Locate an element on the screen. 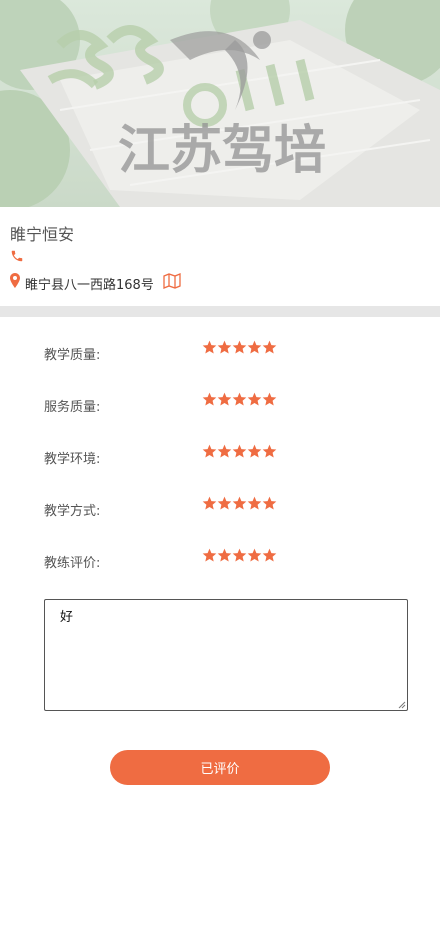  rating-label: 教学环境: is located at coordinates (72, 459).